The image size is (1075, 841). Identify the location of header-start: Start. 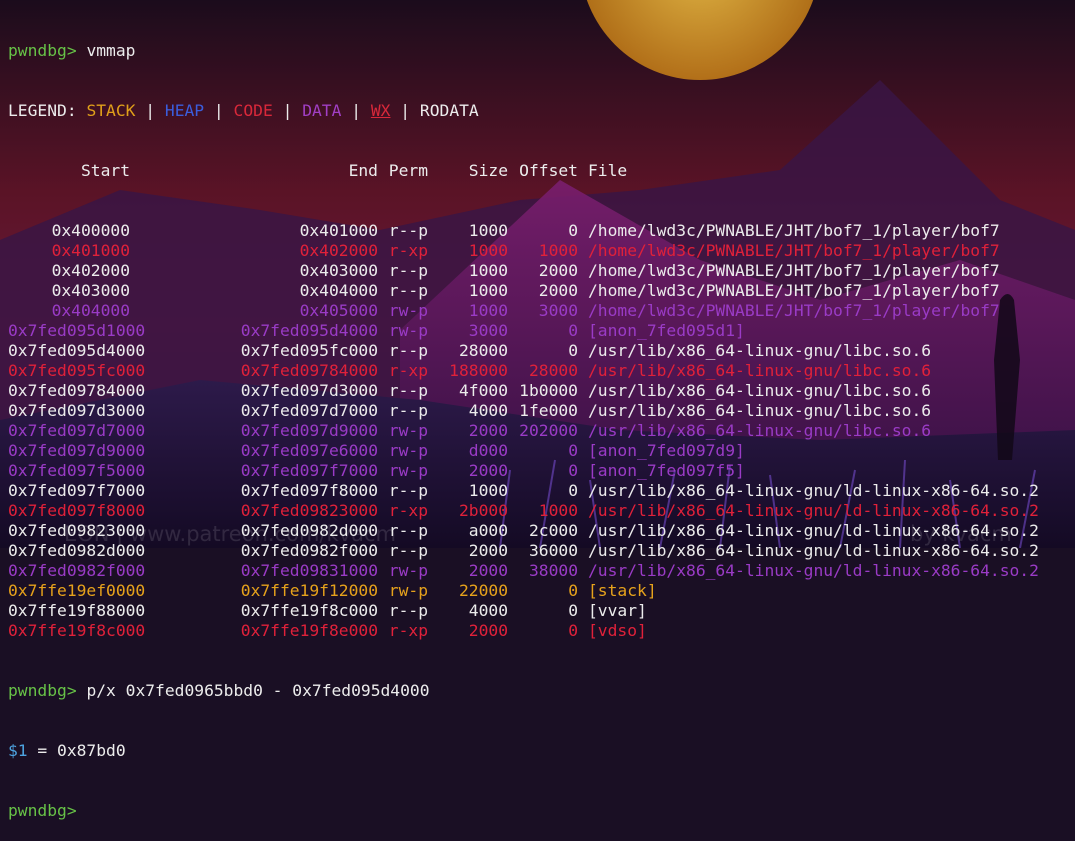
(105, 170).